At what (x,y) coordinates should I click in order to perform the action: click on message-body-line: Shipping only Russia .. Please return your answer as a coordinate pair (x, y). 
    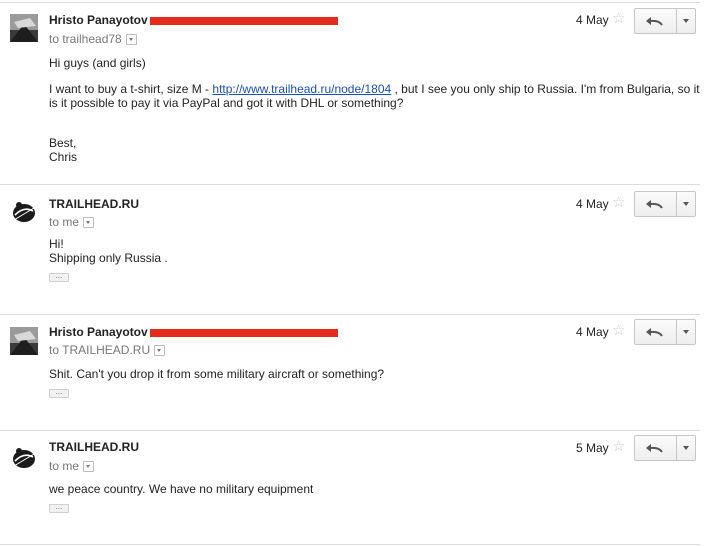
    Looking at the image, I should click on (108, 258).